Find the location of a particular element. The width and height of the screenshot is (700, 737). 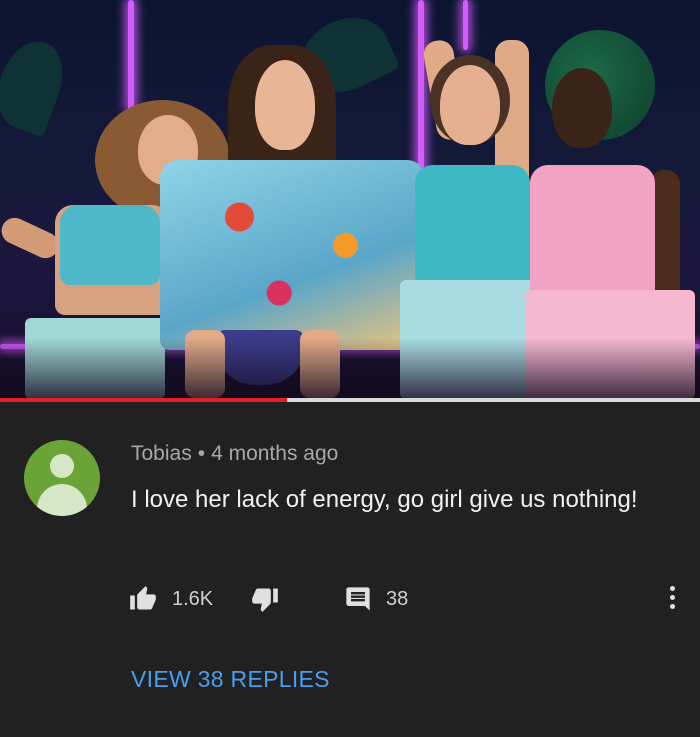

view-replies-link: VIEW 38 REPLIES is located at coordinates (230, 679).